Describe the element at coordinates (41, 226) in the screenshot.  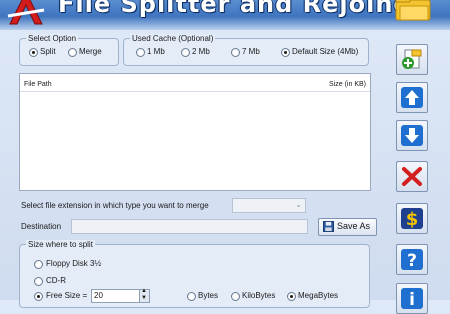
I see `destination-label: Destination` at that location.